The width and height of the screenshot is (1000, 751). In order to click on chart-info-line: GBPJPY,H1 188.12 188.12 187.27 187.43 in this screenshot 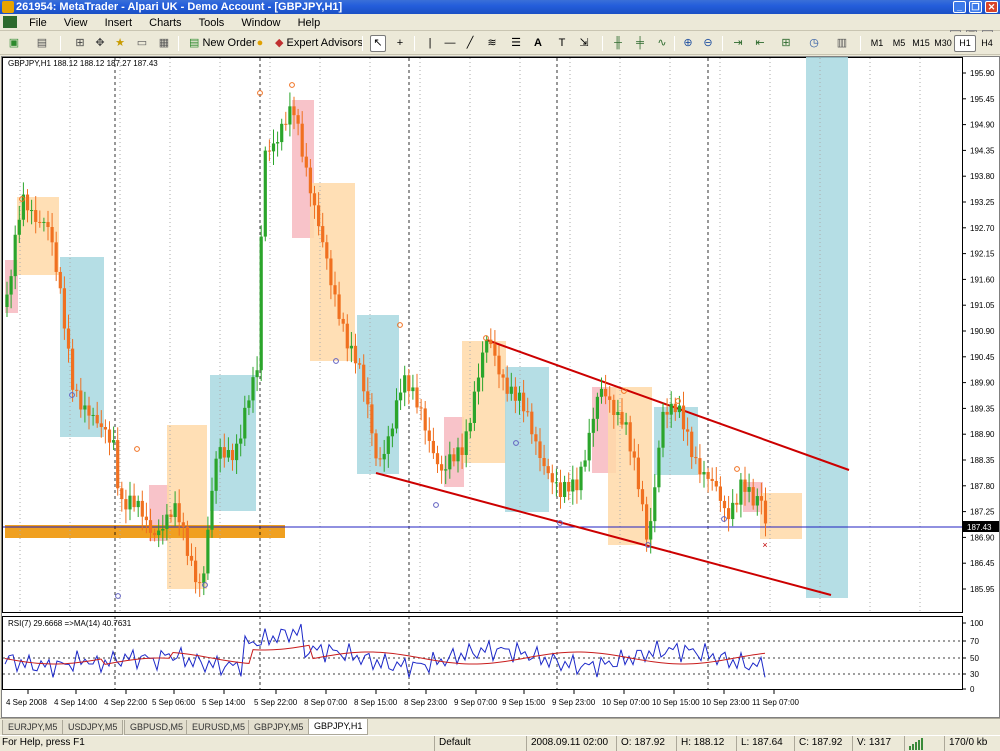, I will do `click(83, 63)`.